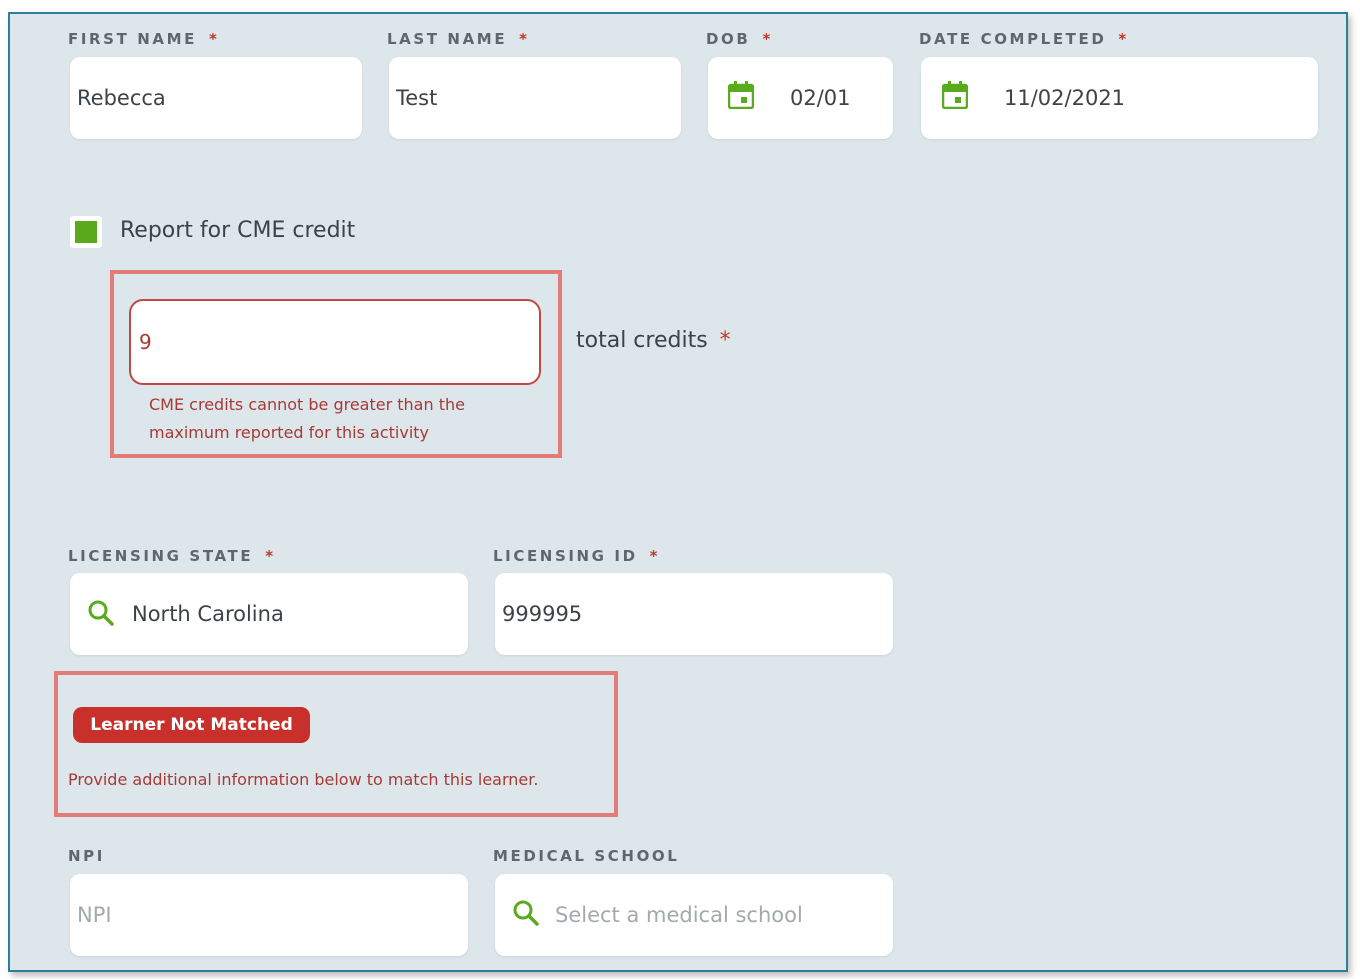 The height and width of the screenshot is (979, 1360). I want to click on medical-school-field: Select a medical school, so click(694, 915).